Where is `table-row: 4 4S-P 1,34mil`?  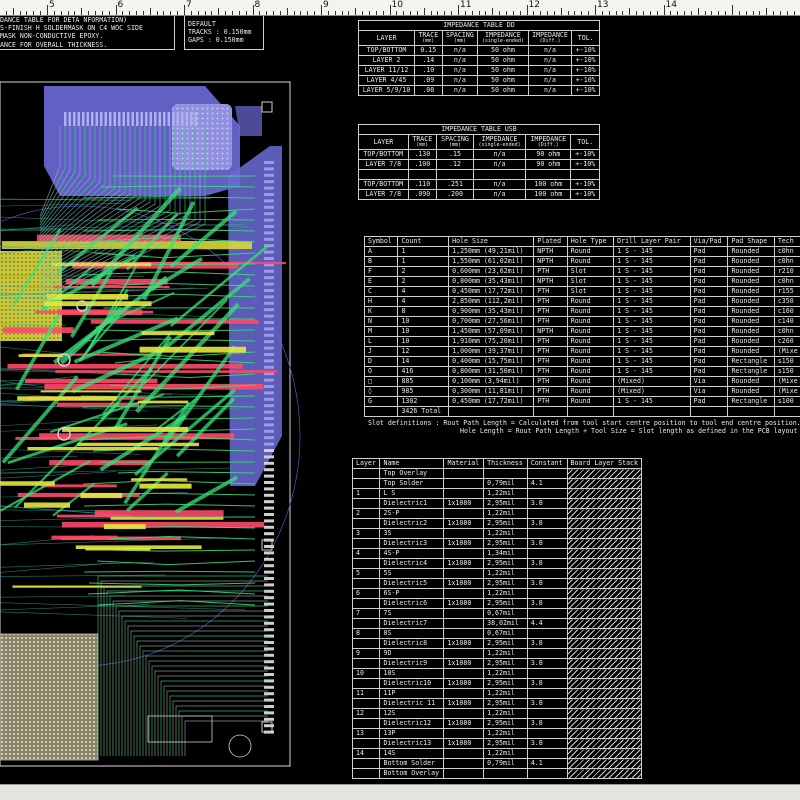
table-row: 4 4S-P 1,34mil is located at coordinates (496, 553).